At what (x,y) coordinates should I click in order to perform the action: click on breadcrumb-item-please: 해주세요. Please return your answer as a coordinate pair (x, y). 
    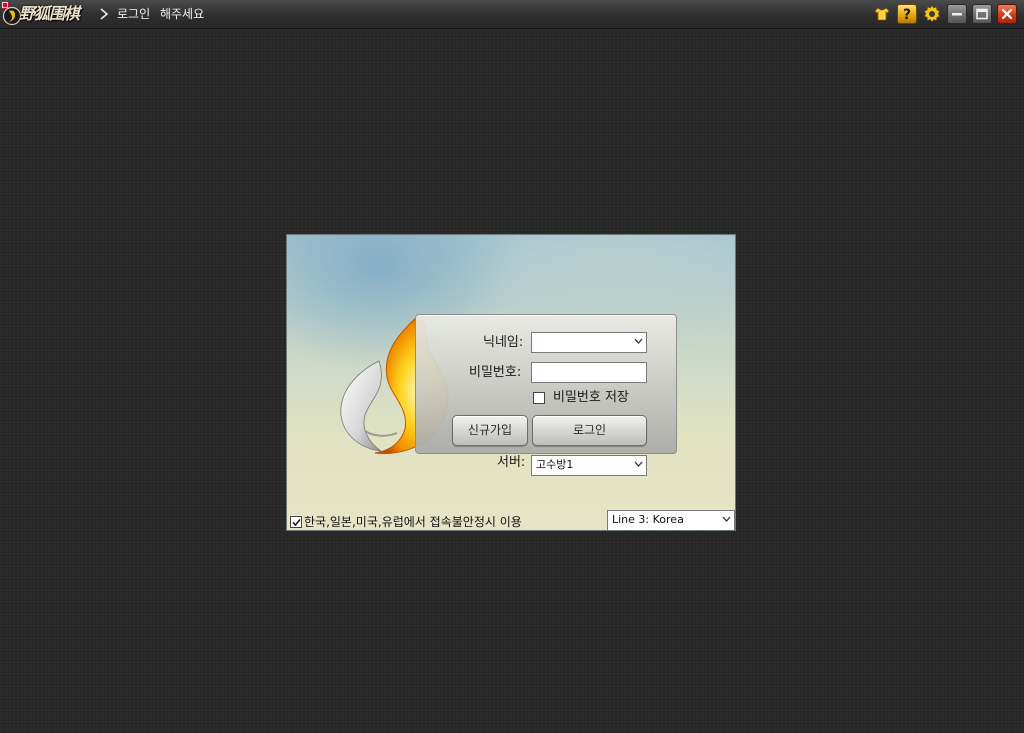
    Looking at the image, I should click on (182, 14).